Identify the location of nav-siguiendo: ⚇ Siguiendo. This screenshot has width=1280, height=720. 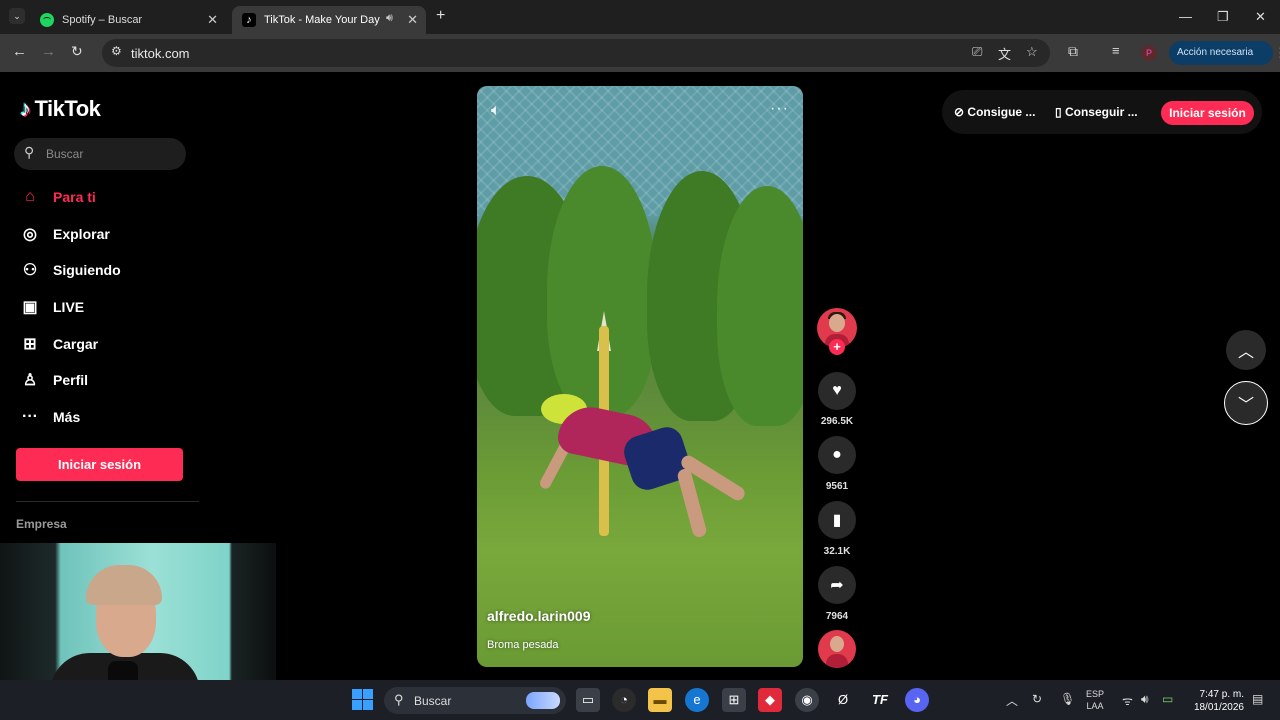
(70, 270).